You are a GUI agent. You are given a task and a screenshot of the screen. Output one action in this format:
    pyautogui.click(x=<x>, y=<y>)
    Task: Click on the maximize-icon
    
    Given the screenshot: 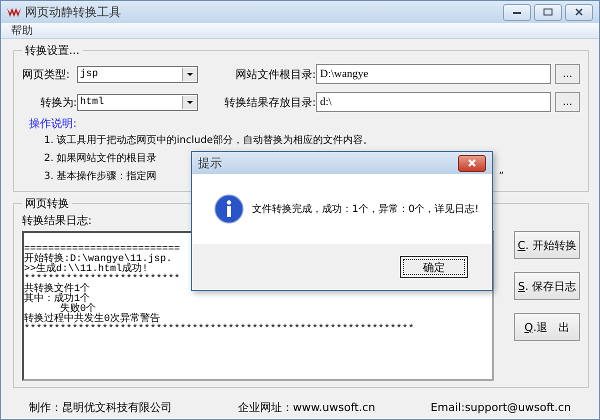 What is the action you would take?
    pyautogui.click(x=548, y=12)
    